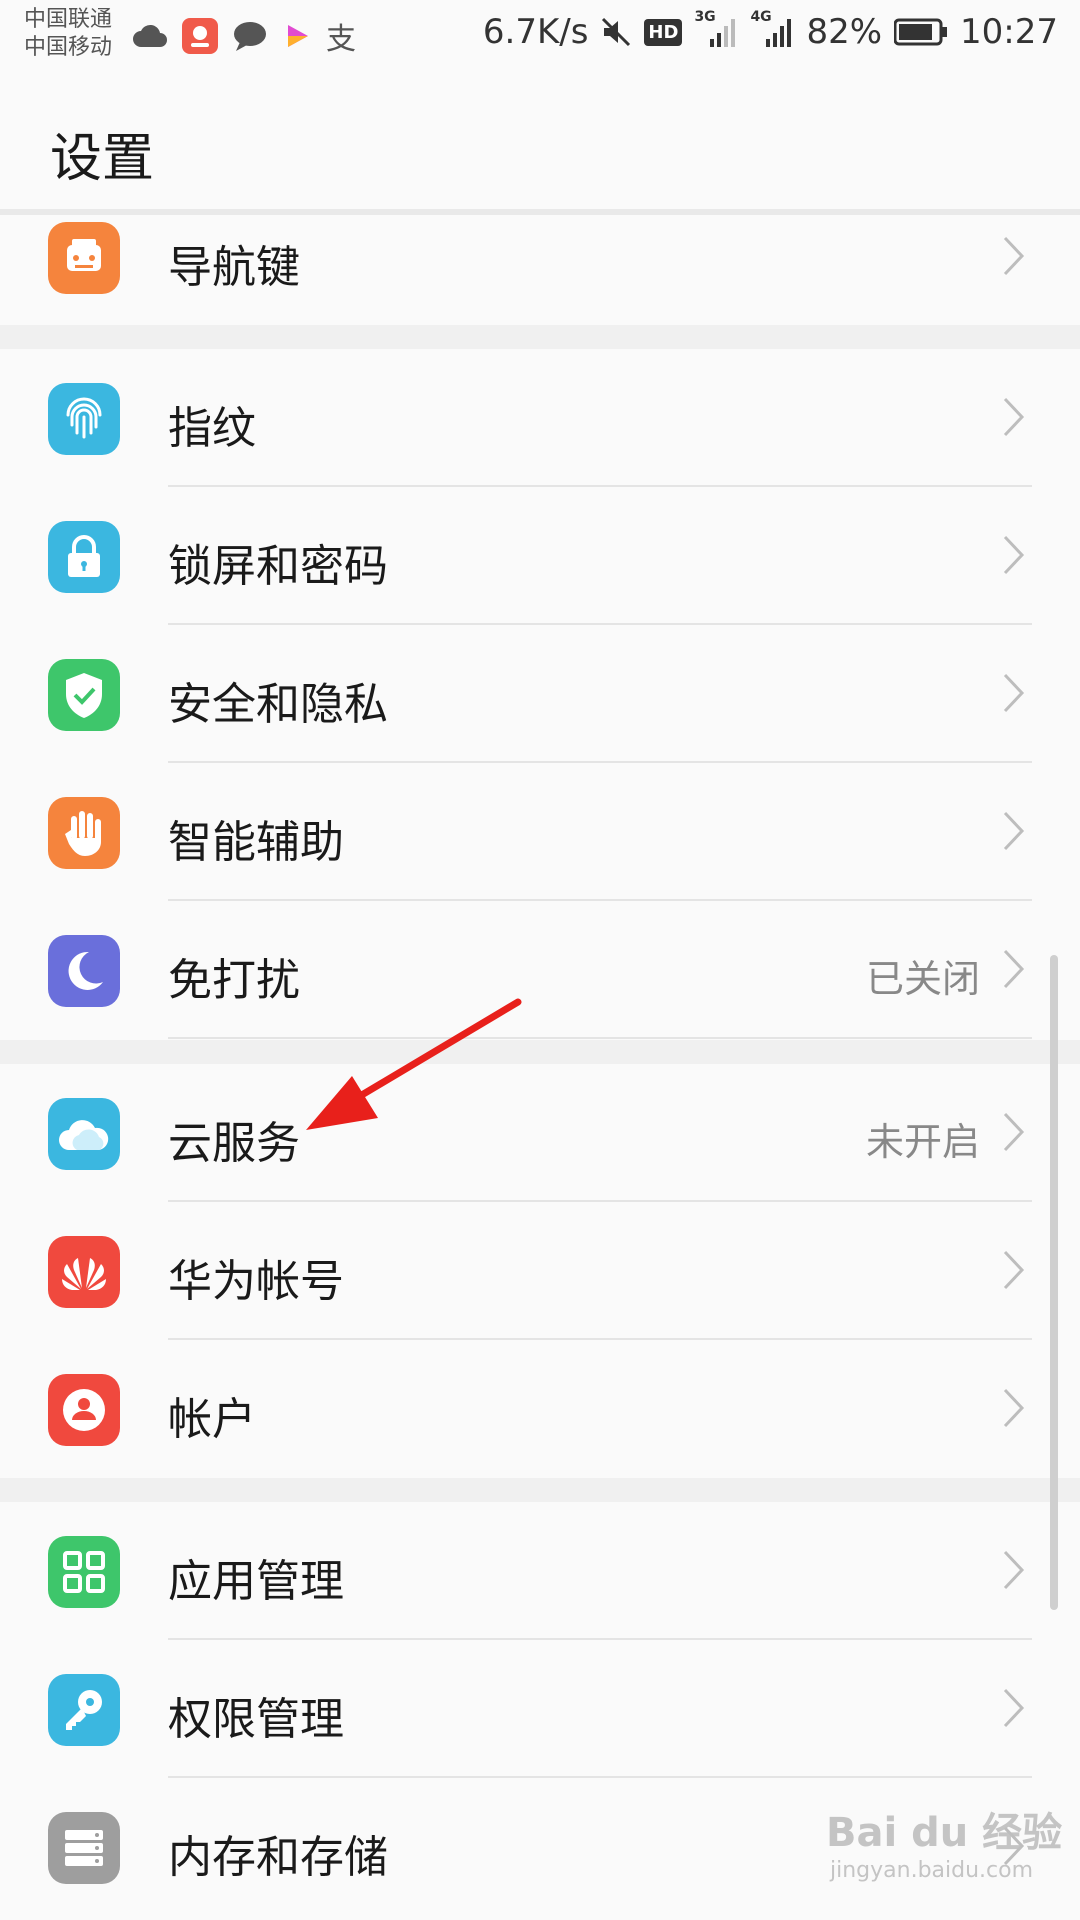 This screenshot has height=1920, width=1080. I want to click on settings-item-security-privacy: 安全和隐私, so click(540, 694).